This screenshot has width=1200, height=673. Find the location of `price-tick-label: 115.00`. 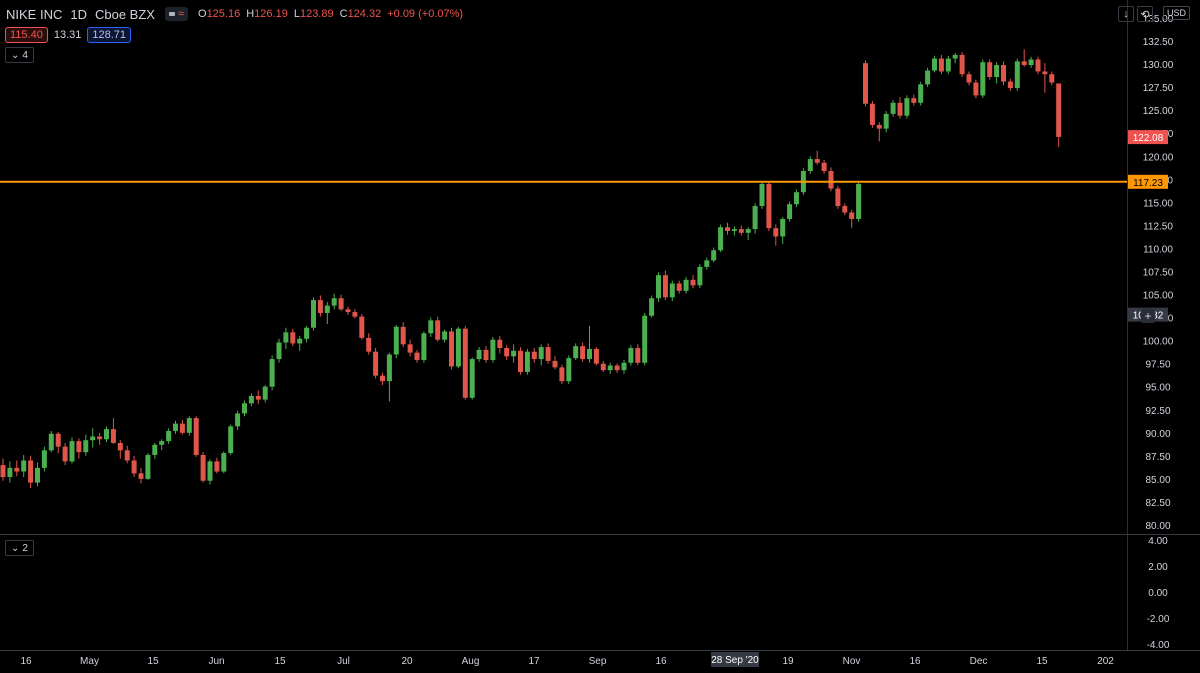

price-tick-label: 115.00 is located at coordinates (1158, 203).